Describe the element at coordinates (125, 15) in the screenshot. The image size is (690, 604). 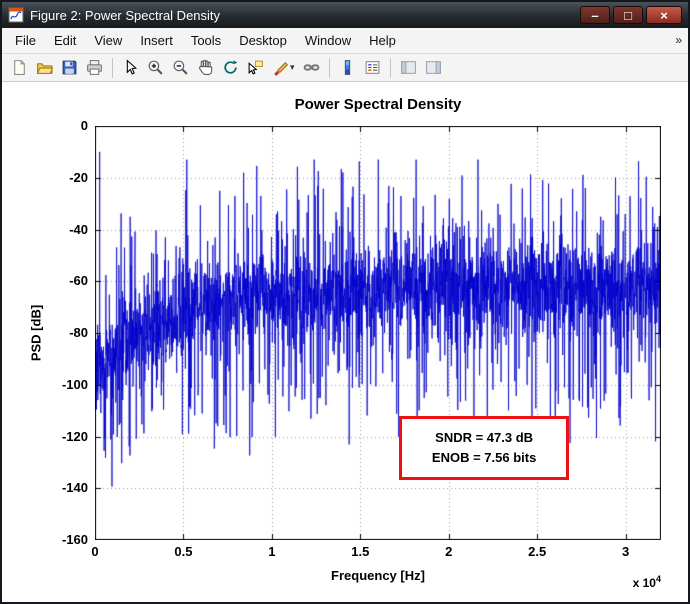
I see `window-title: Figure 2: Power Spectral Density` at that location.